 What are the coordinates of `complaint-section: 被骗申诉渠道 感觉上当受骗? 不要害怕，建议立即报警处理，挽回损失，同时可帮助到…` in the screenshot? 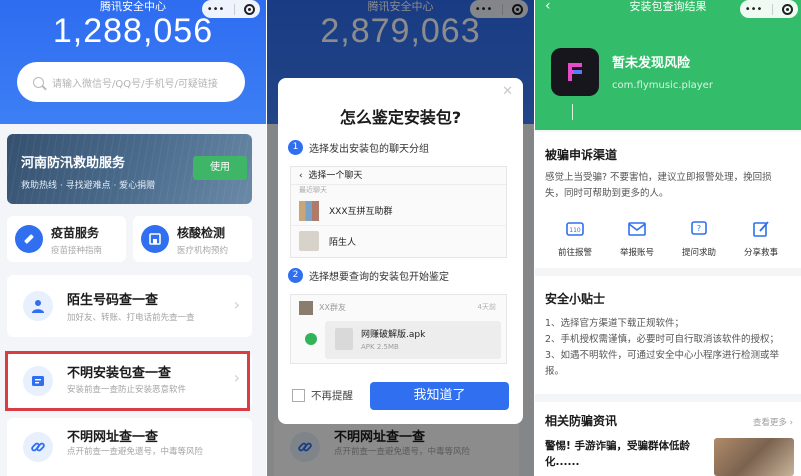 It's located at (668, 200).